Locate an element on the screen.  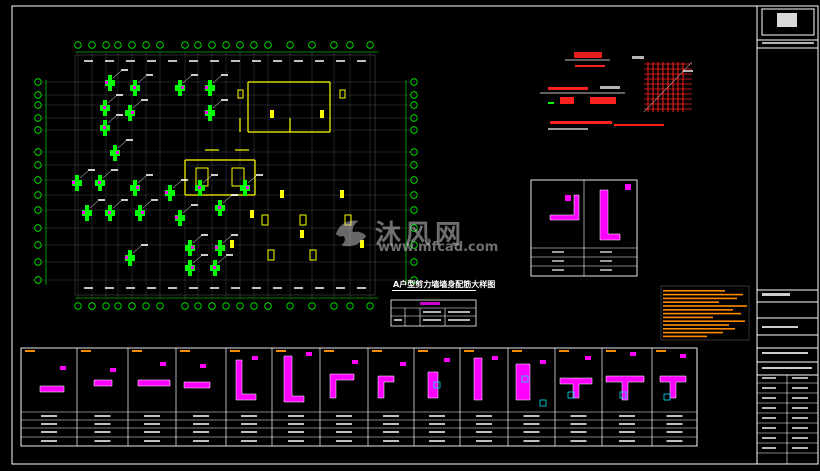
plan-title: A户型剪力墙墙身配筋大样图 is located at coordinates (444, 284).